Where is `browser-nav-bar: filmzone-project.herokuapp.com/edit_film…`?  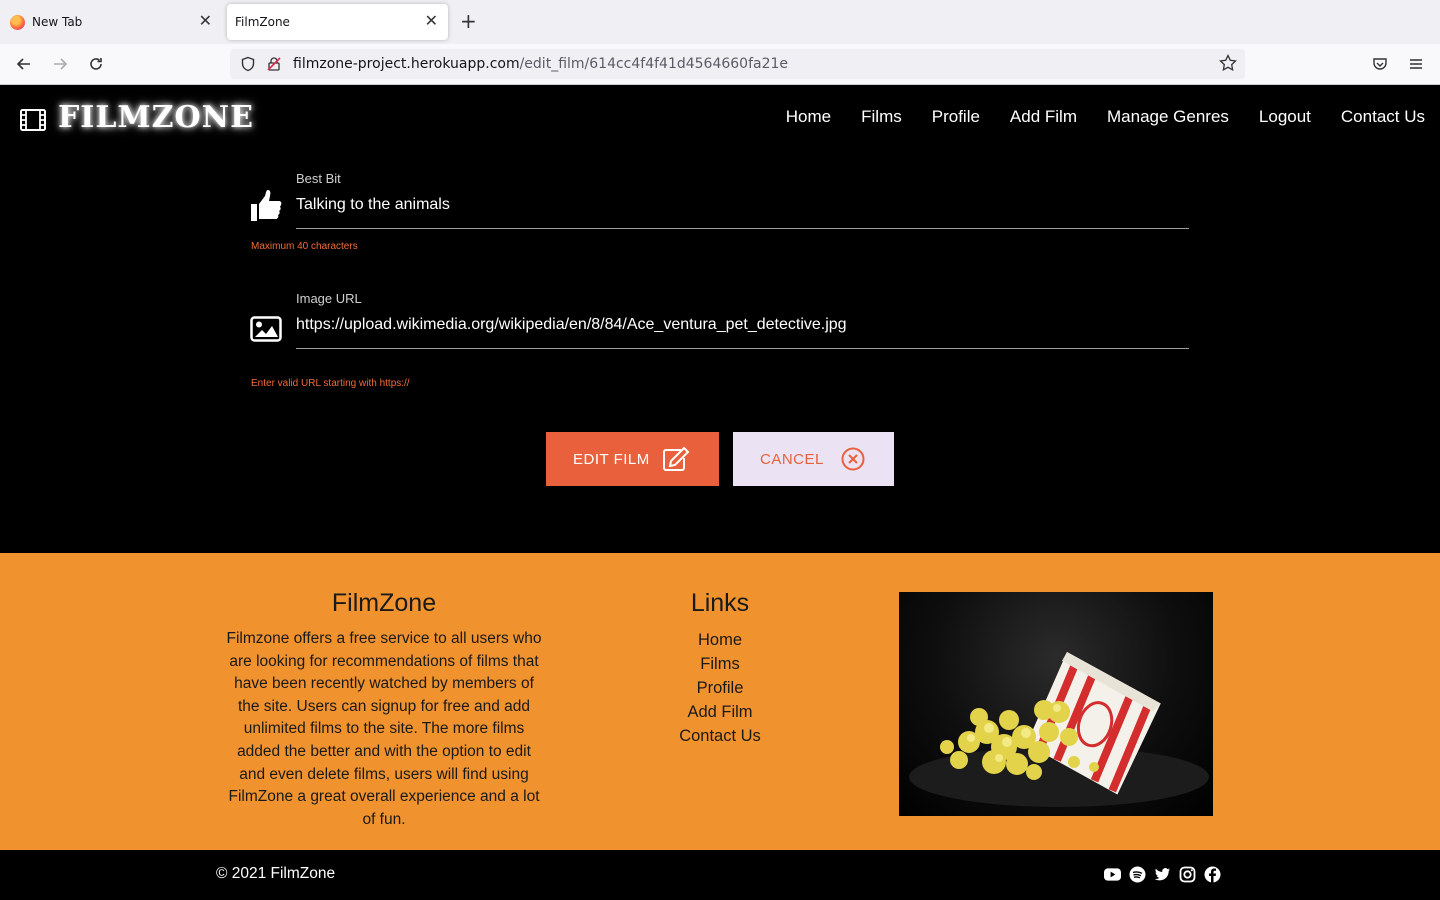
browser-nav-bar: filmzone-project.herokuapp.com/edit_film… is located at coordinates (720, 64).